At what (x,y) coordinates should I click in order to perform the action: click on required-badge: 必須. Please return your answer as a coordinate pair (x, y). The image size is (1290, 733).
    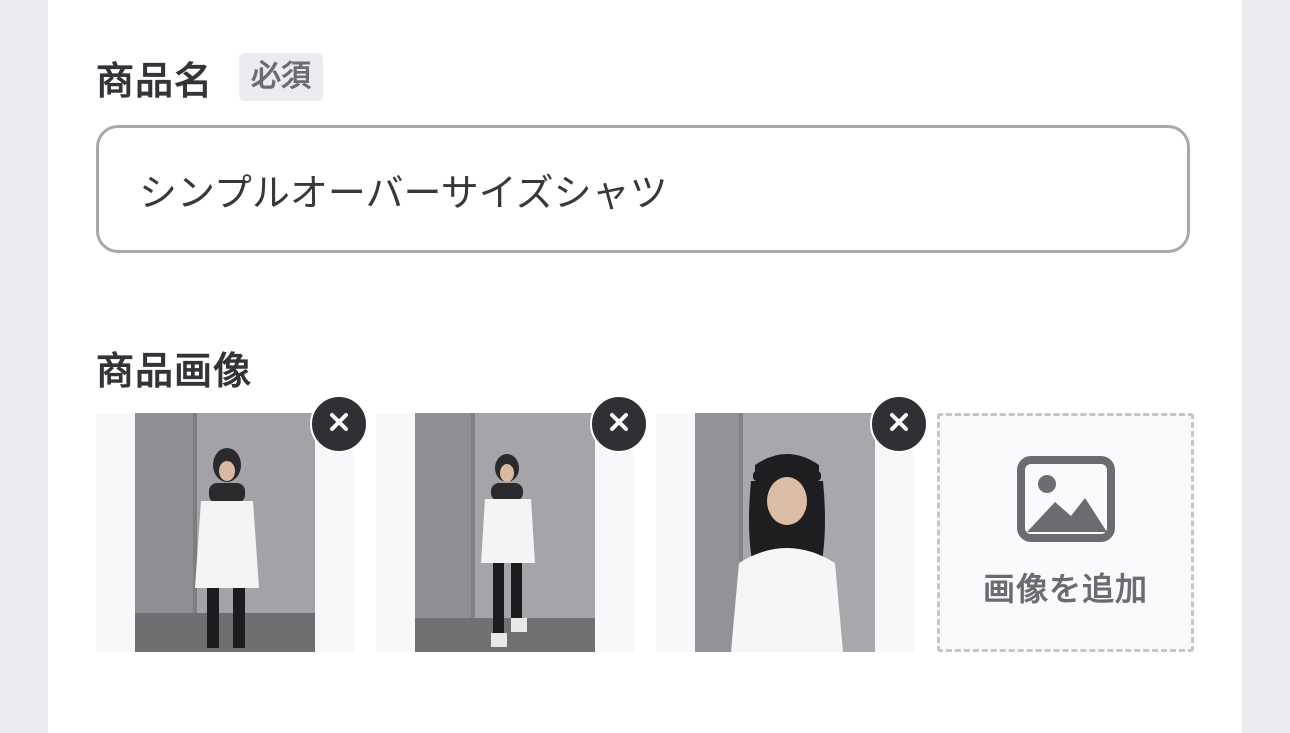
    Looking at the image, I should click on (281, 77).